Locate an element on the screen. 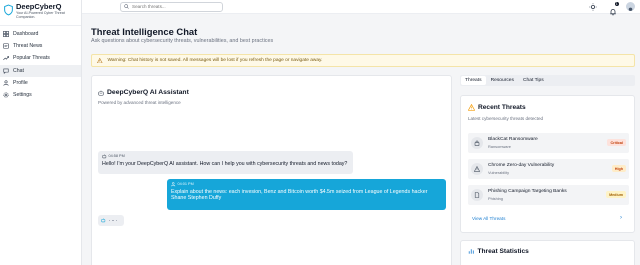 Image resolution: width=640 pixels, height=265 pixels. bell-icon is located at coordinates (613, 12).